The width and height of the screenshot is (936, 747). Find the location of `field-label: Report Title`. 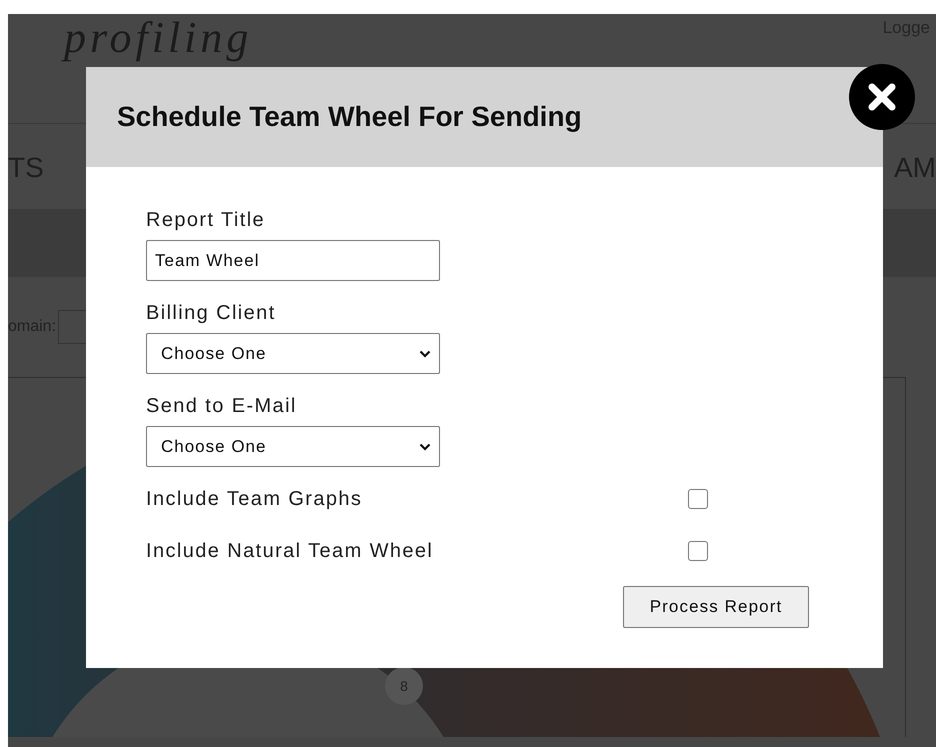

field-label: Report Title is located at coordinates (206, 220).